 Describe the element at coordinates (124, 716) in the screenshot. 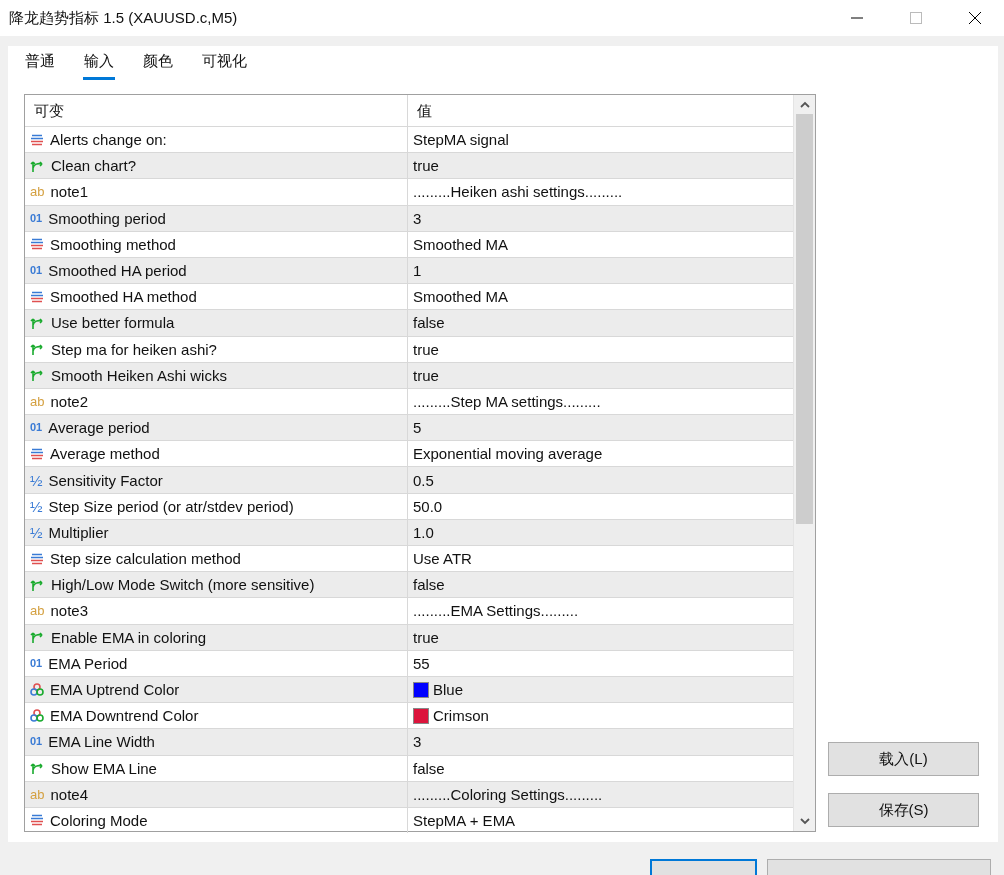

I see `parameter-name: EMA Downtrend Color` at that location.